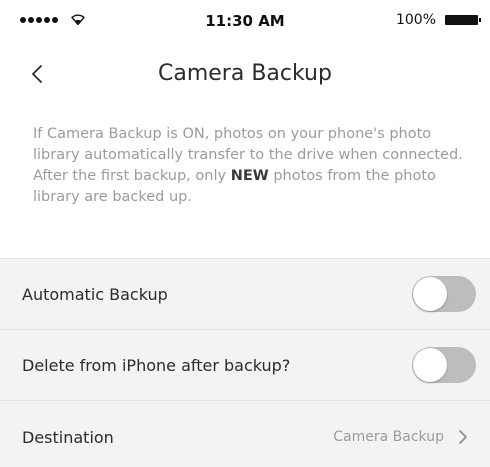 The height and width of the screenshot is (467, 490). Describe the element at coordinates (463, 437) in the screenshot. I see `chevron-right-icon` at that location.